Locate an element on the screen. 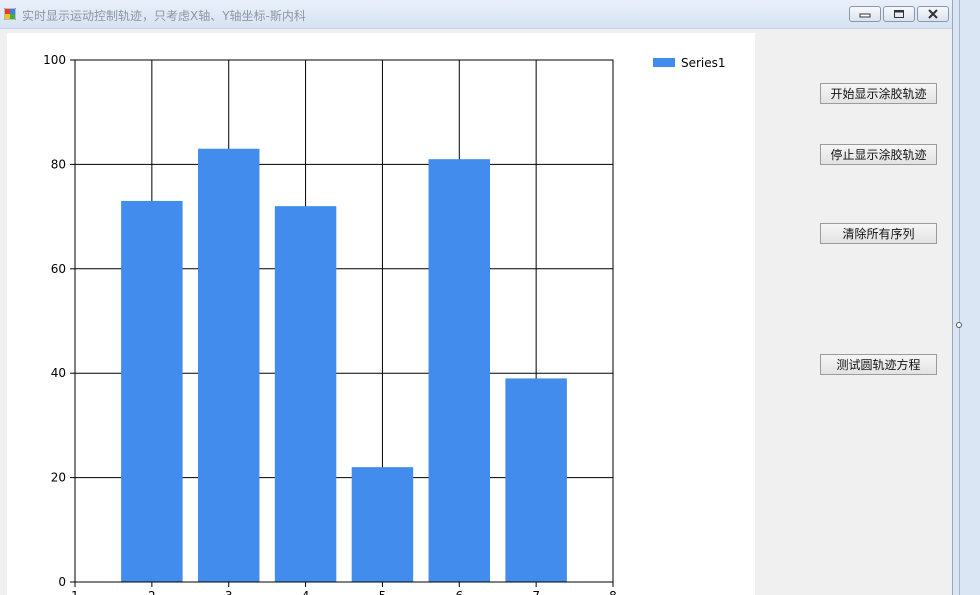 The height and width of the screenshot is (595, 980). close-button is located at coordinates (933, 14).